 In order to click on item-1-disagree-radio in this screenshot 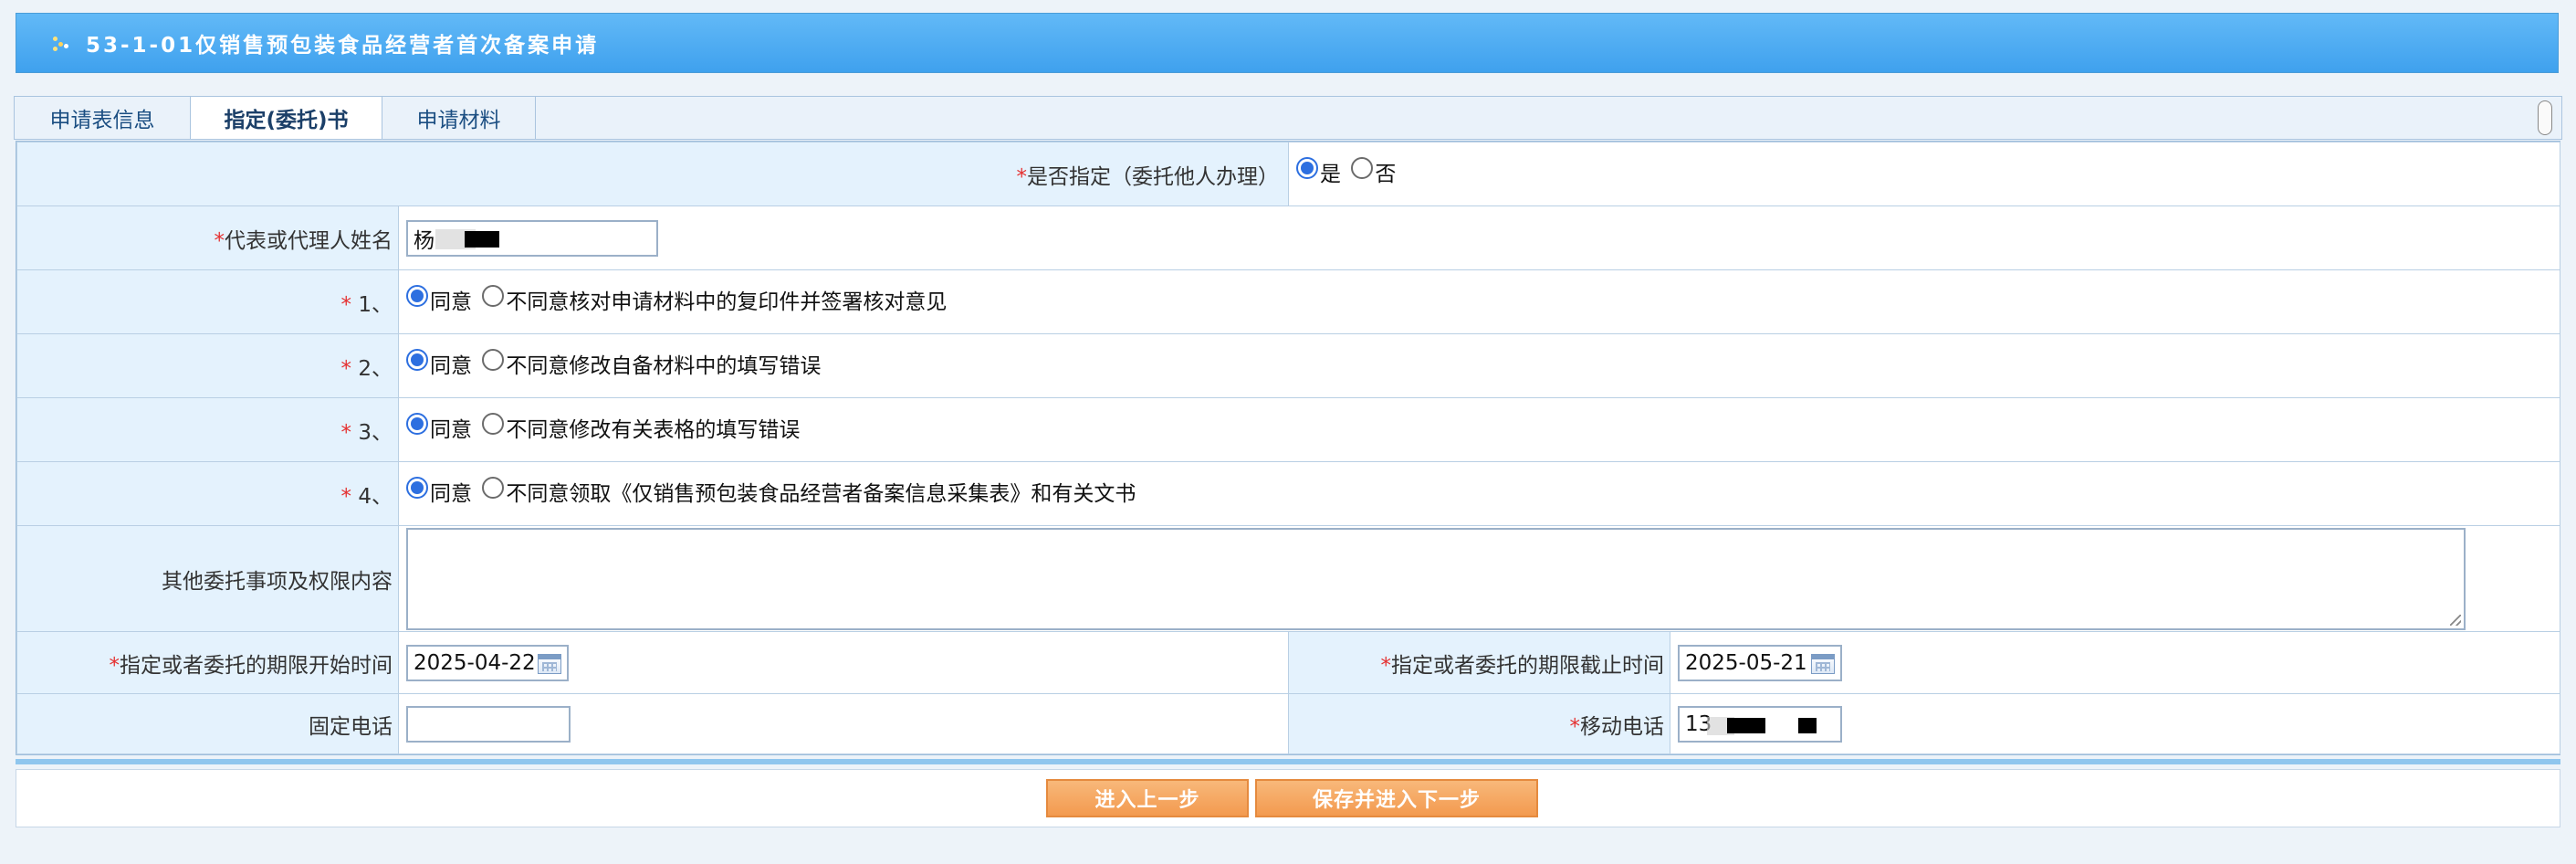, I will do `click(494, 296)`.